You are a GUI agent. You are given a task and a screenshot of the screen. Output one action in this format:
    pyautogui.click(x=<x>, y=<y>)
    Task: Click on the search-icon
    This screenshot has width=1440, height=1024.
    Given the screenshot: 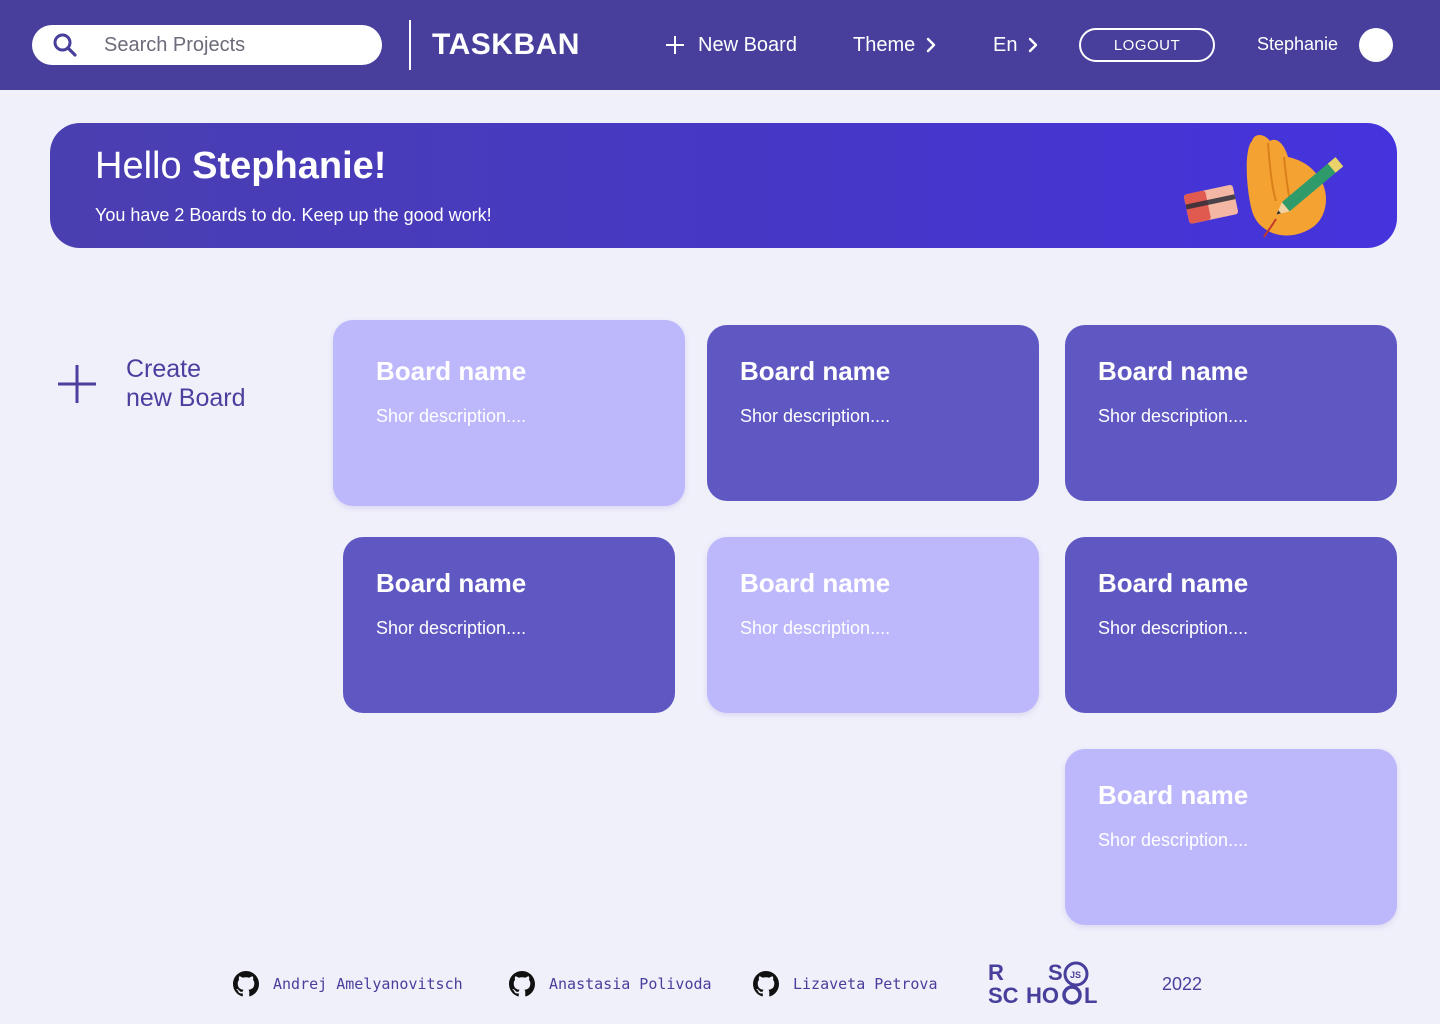 What is the action you would take?
    pyautogui.click(x=65, y=45)
    